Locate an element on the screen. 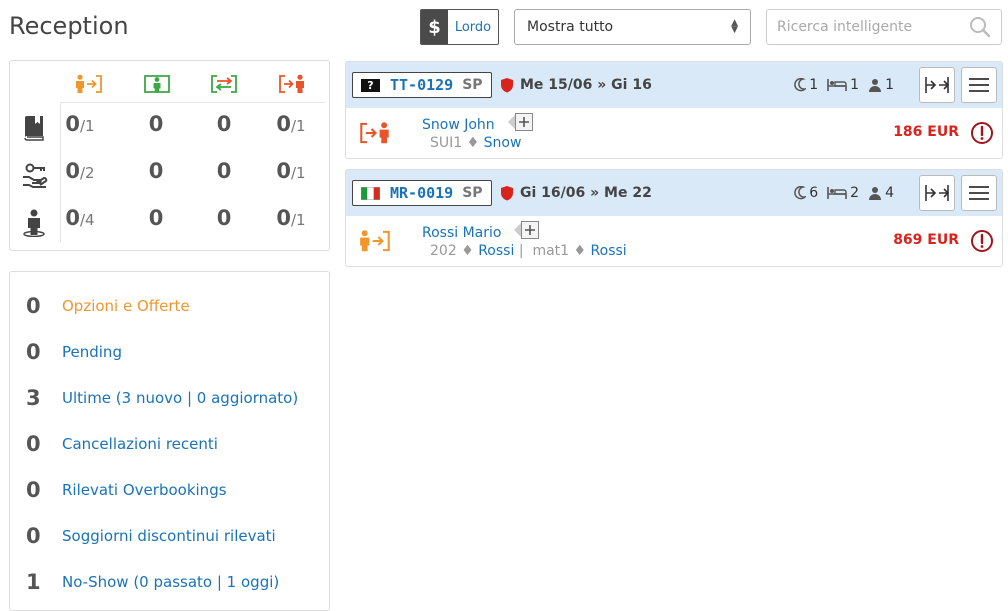 The image size is (1008, 611). stats-cell: 0/2 is located at coordinates (80, 171).